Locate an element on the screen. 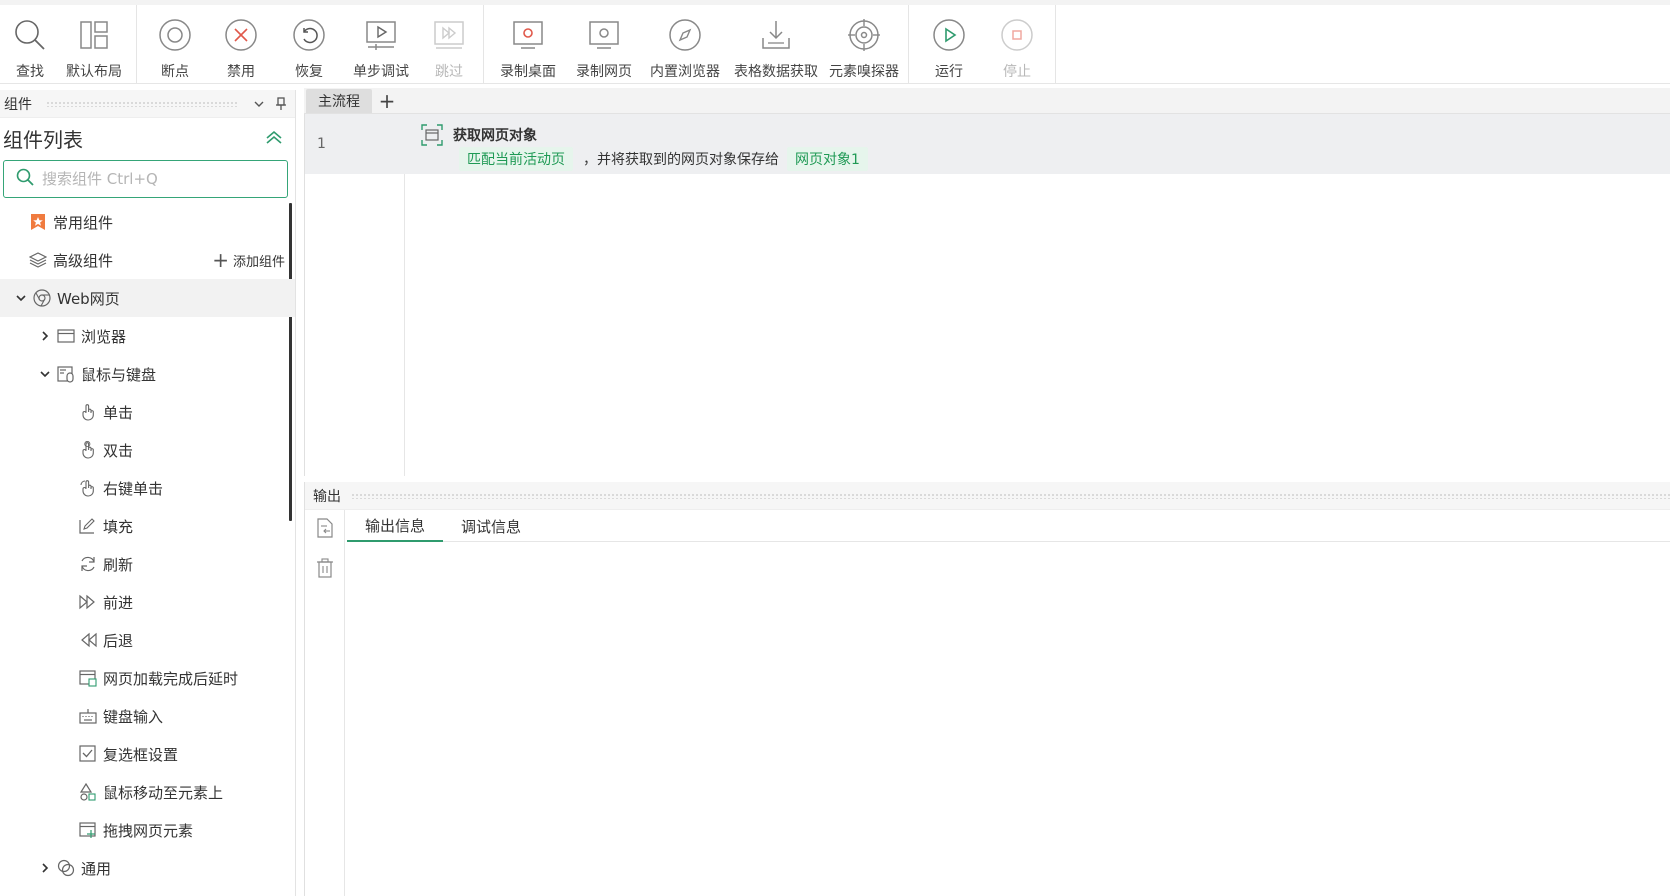 The image size is (1670, 896). record-desktop-button: 录制桌面 is located at coordinates (528, 44).